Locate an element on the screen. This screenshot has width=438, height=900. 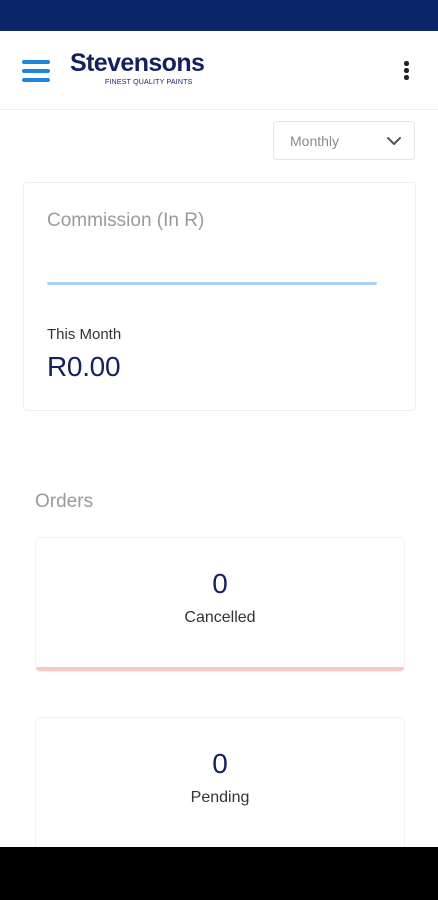
pending-orders-card: 0 Pending is located at coordinates (220, 782).